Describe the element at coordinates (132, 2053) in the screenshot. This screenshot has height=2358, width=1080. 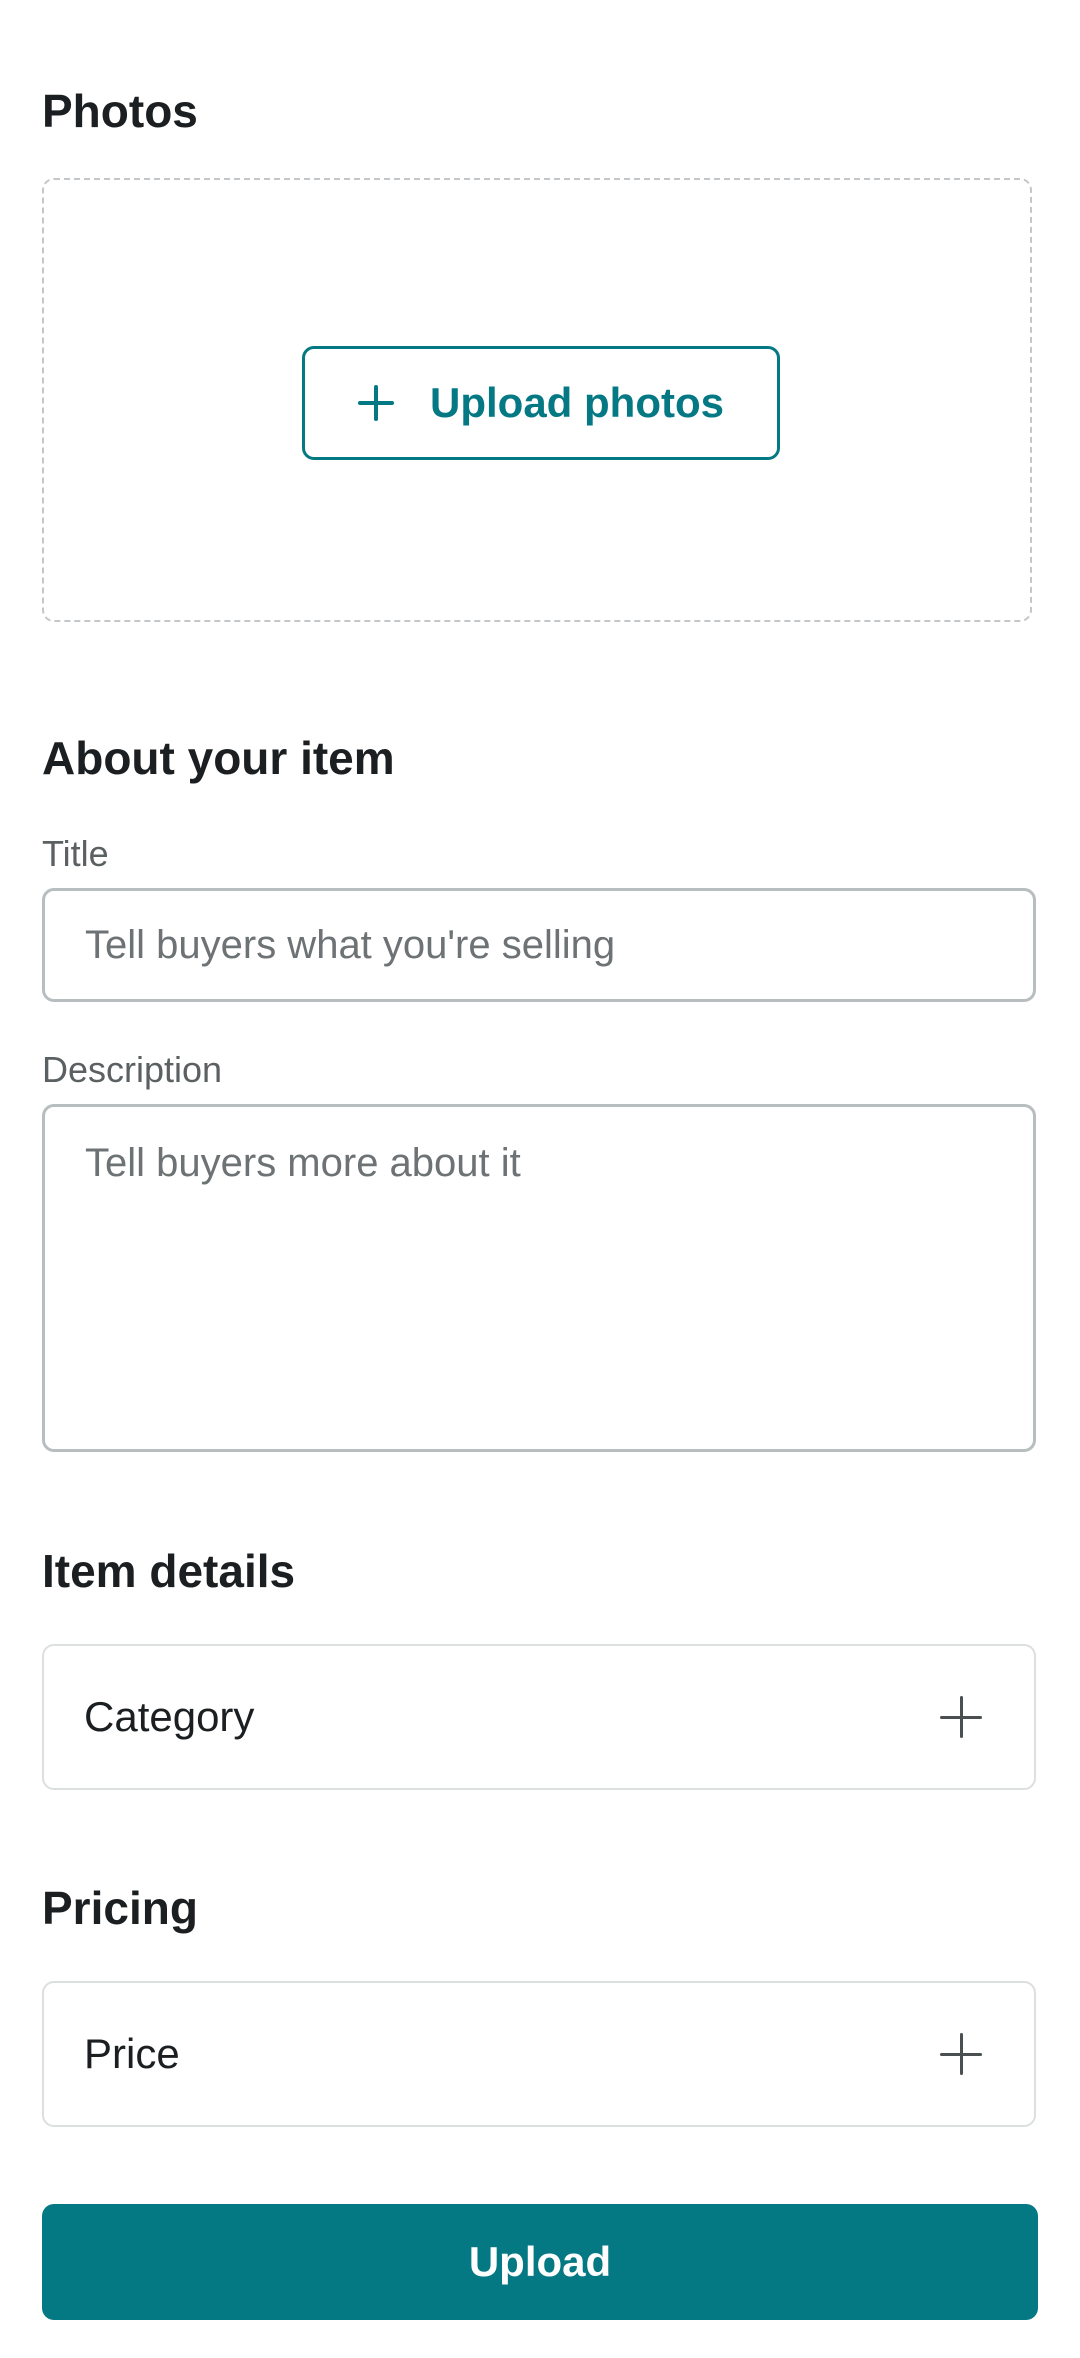
I see `price-label: Price` at that location.